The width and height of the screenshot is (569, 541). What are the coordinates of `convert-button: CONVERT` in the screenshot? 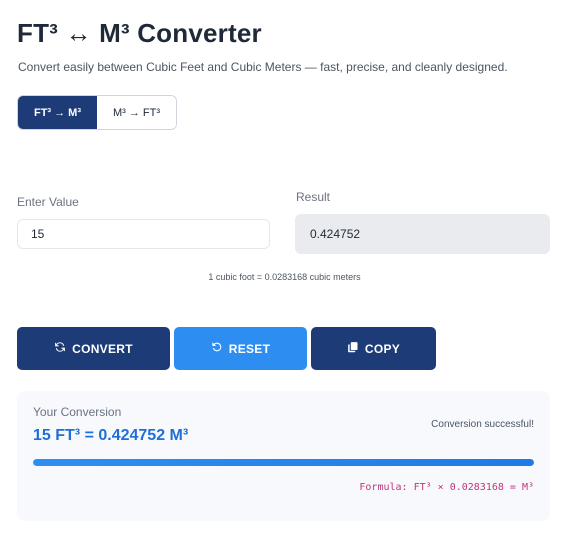 It's located at (93, 348).